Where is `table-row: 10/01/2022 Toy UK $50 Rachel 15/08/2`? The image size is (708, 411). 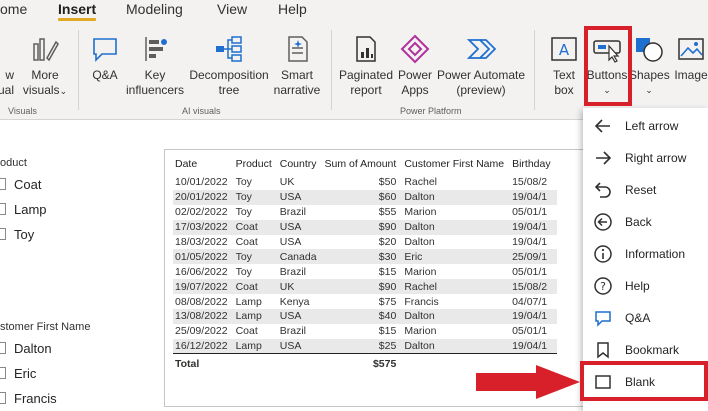
table-row: 10/01/2022 Toy UK $50 Rachel 15/08/2 is located at coordinates (365, 182).